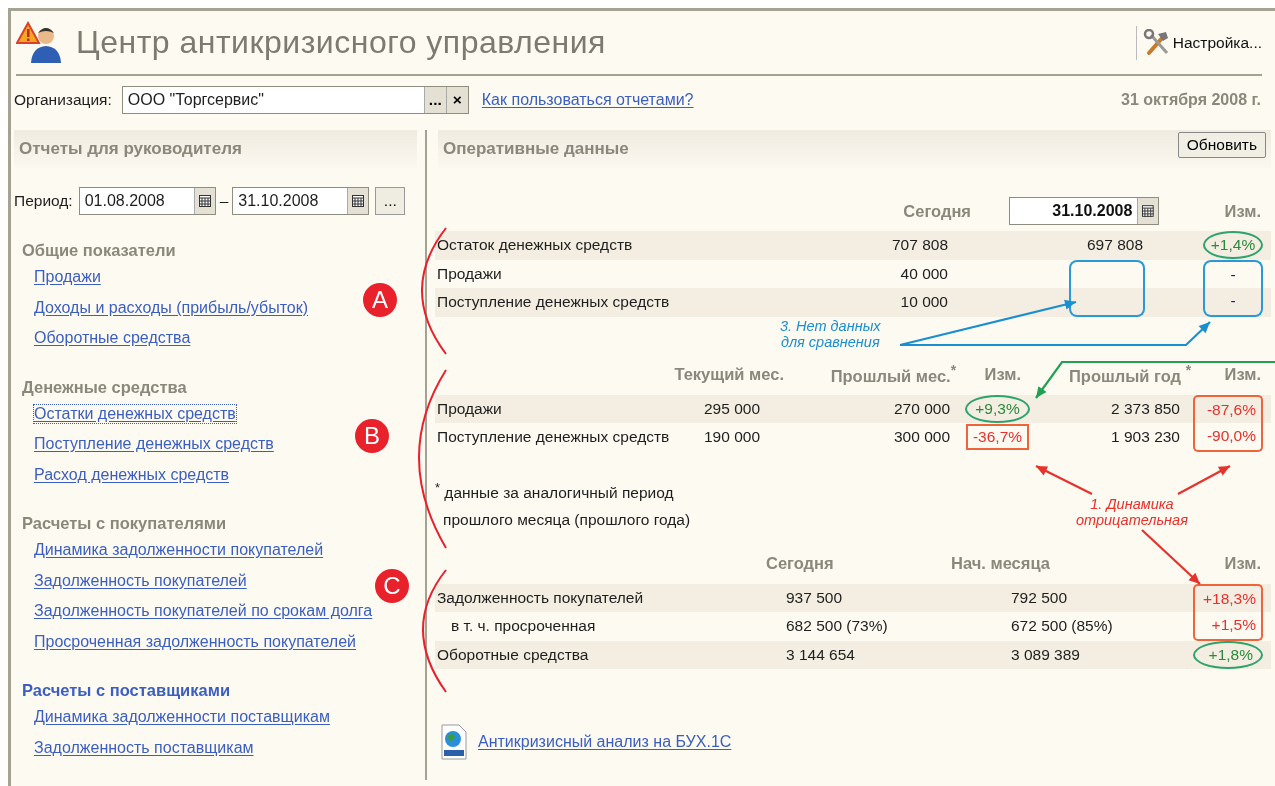  What do you see at coordinates (921, 408) in the screenshot?
I see `table-cell: 270 000` at bounding box center [921, 408].